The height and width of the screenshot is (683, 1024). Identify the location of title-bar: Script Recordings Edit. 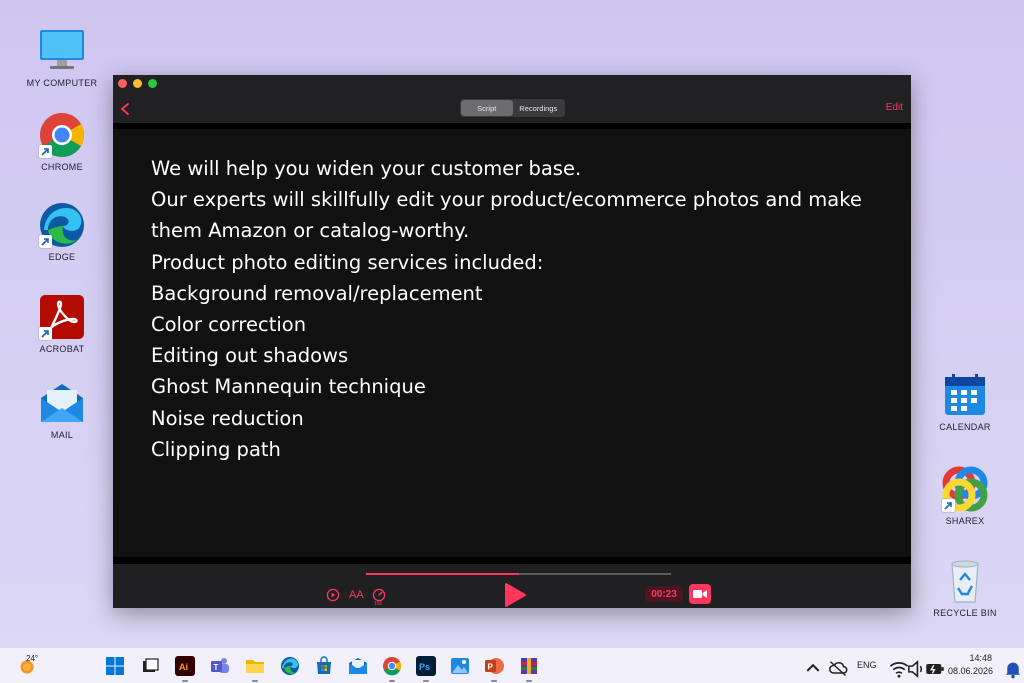
(512, 99).